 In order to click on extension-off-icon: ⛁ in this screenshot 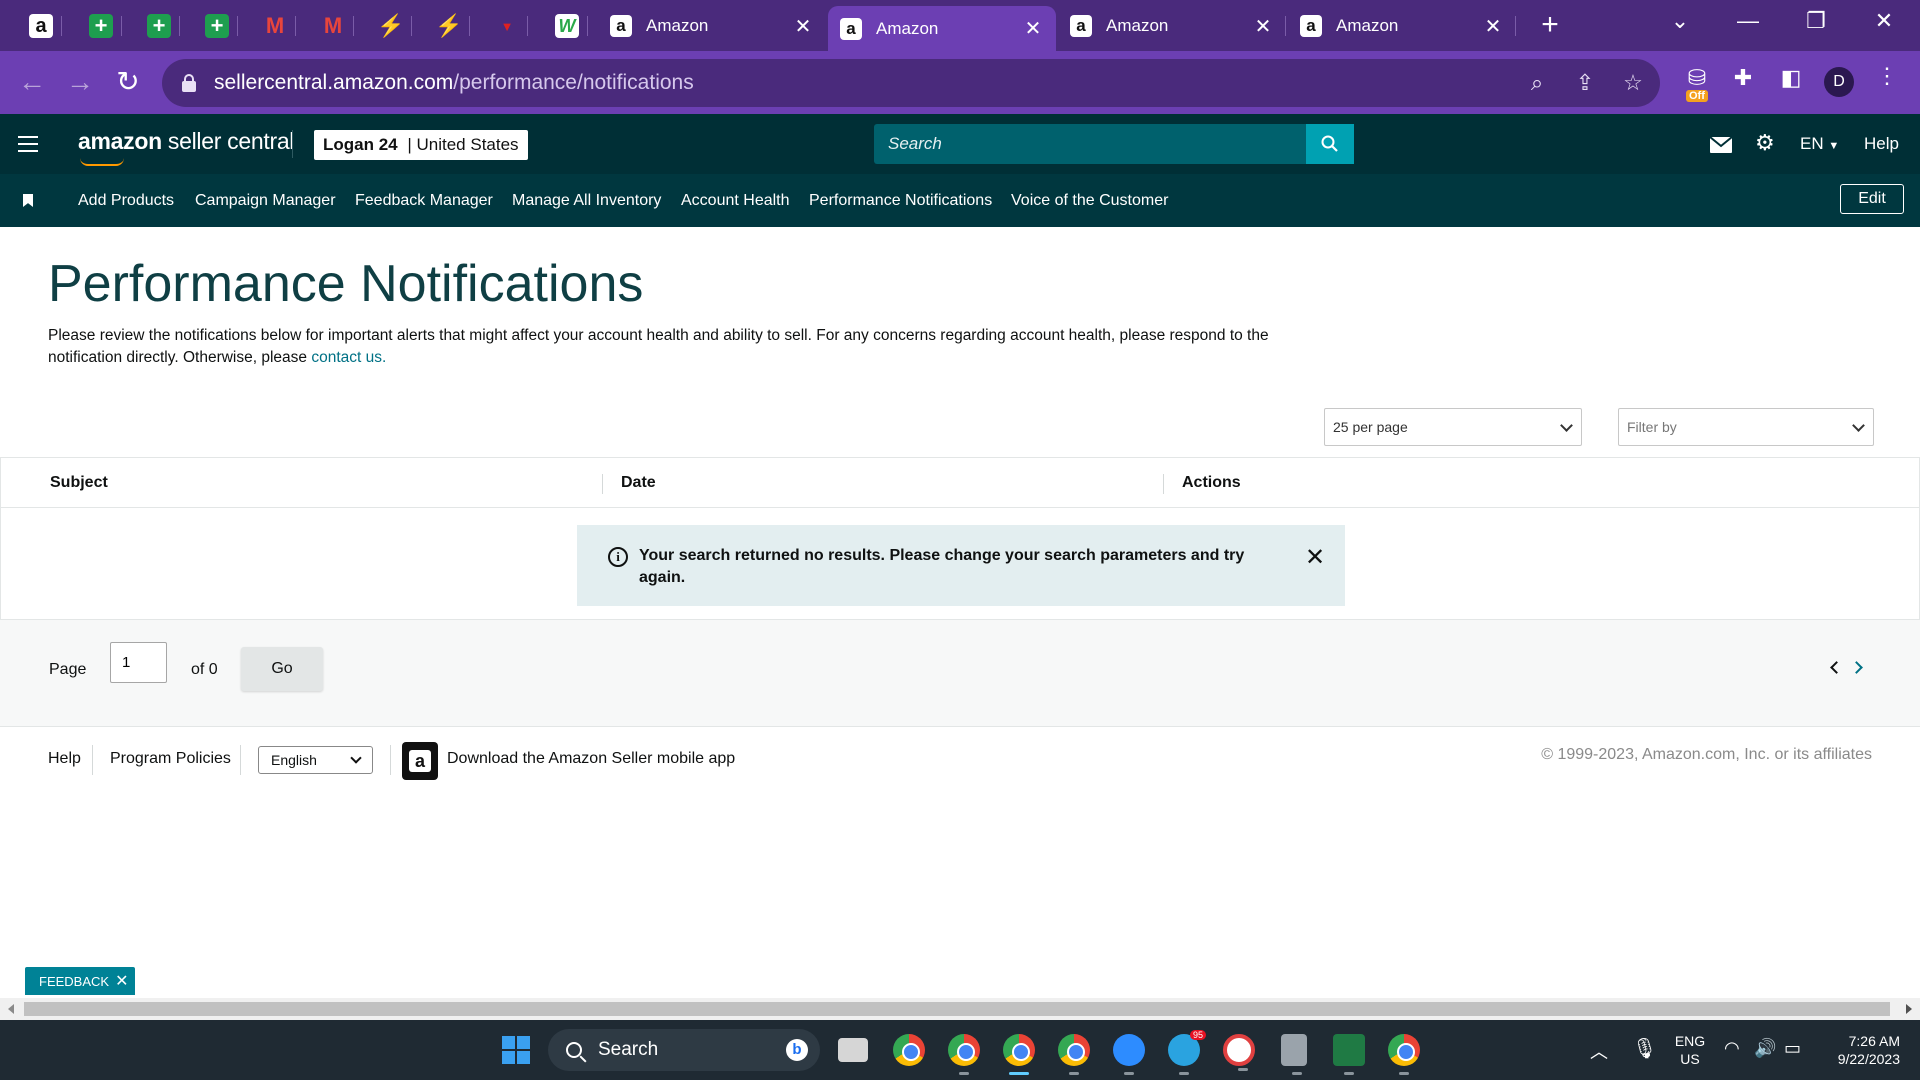, I will do `click(1697, 78)`.